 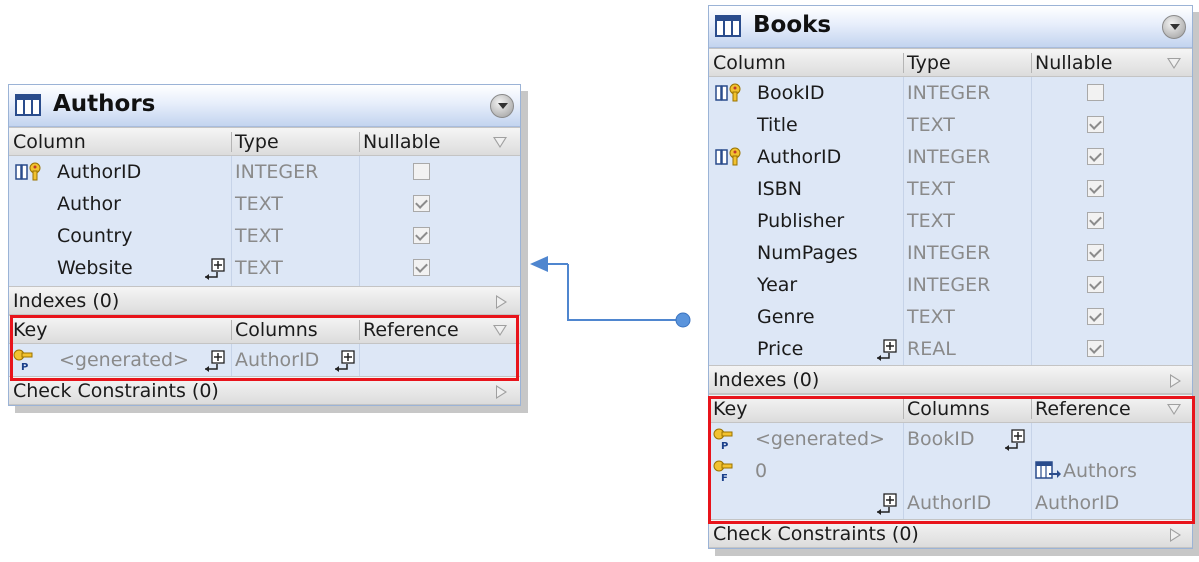 I want to click on column-name: Title, so click(x=777, y=125).